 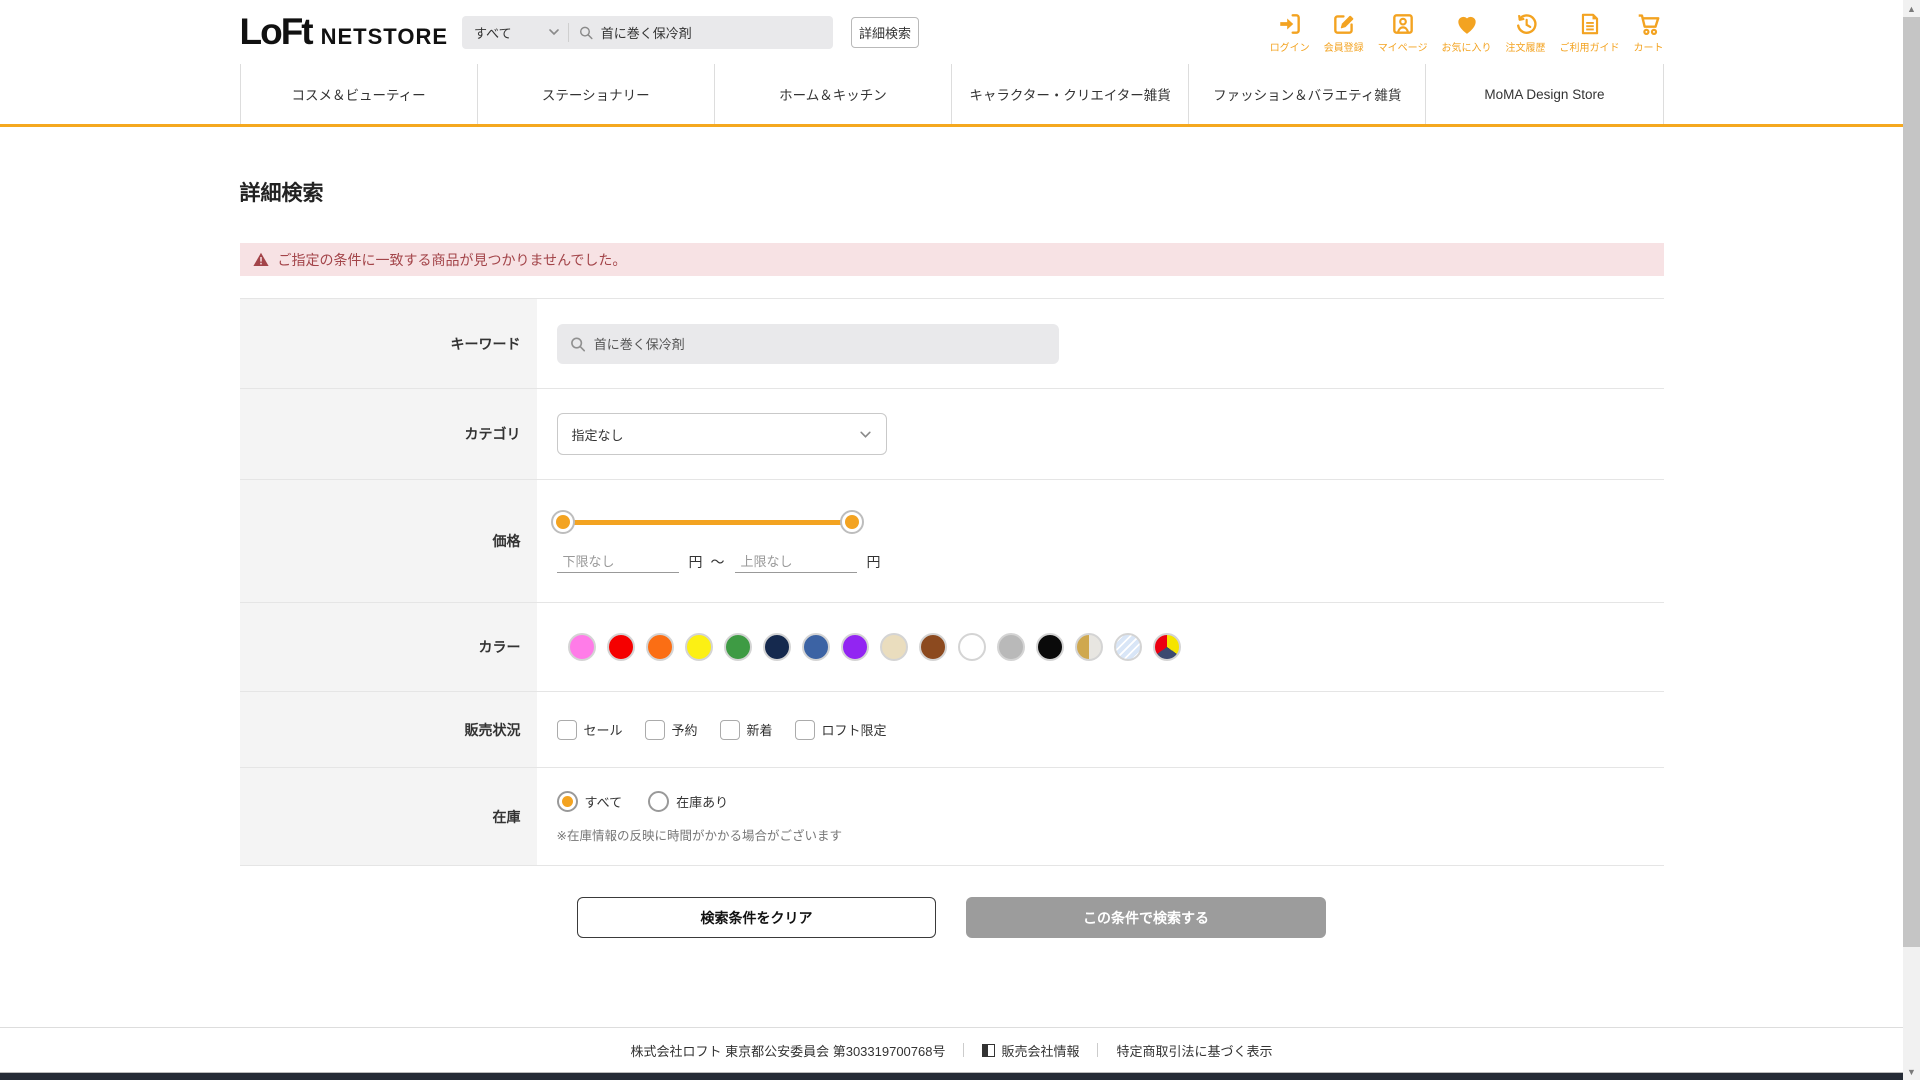 I want to click on color-swatch-white, so click(x=971, y=647).